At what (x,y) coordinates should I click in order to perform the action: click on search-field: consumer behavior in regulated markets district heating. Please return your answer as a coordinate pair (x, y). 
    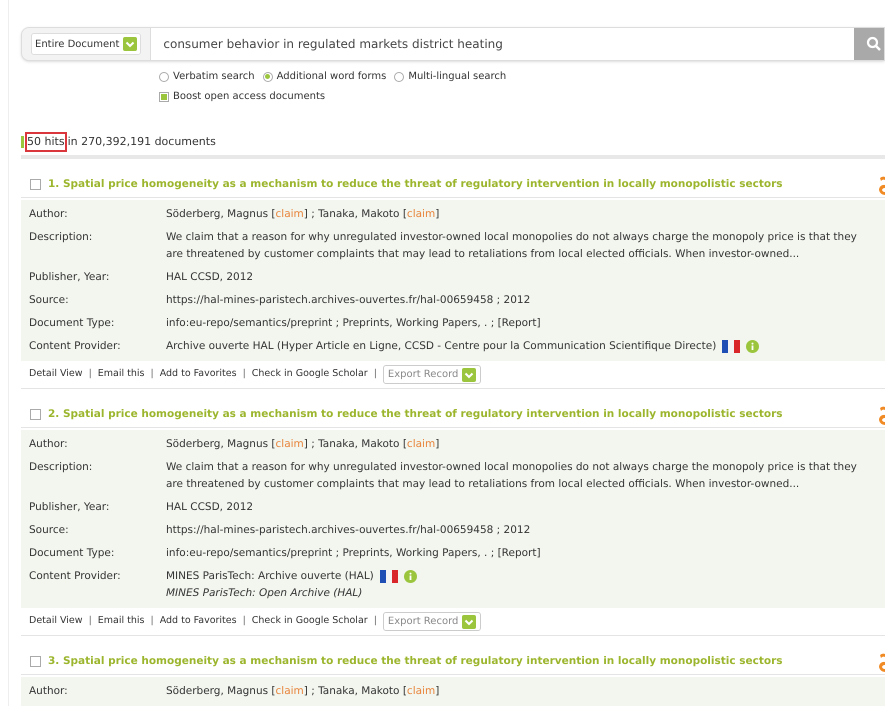
    Looking at the image, I should click on (502, 44).